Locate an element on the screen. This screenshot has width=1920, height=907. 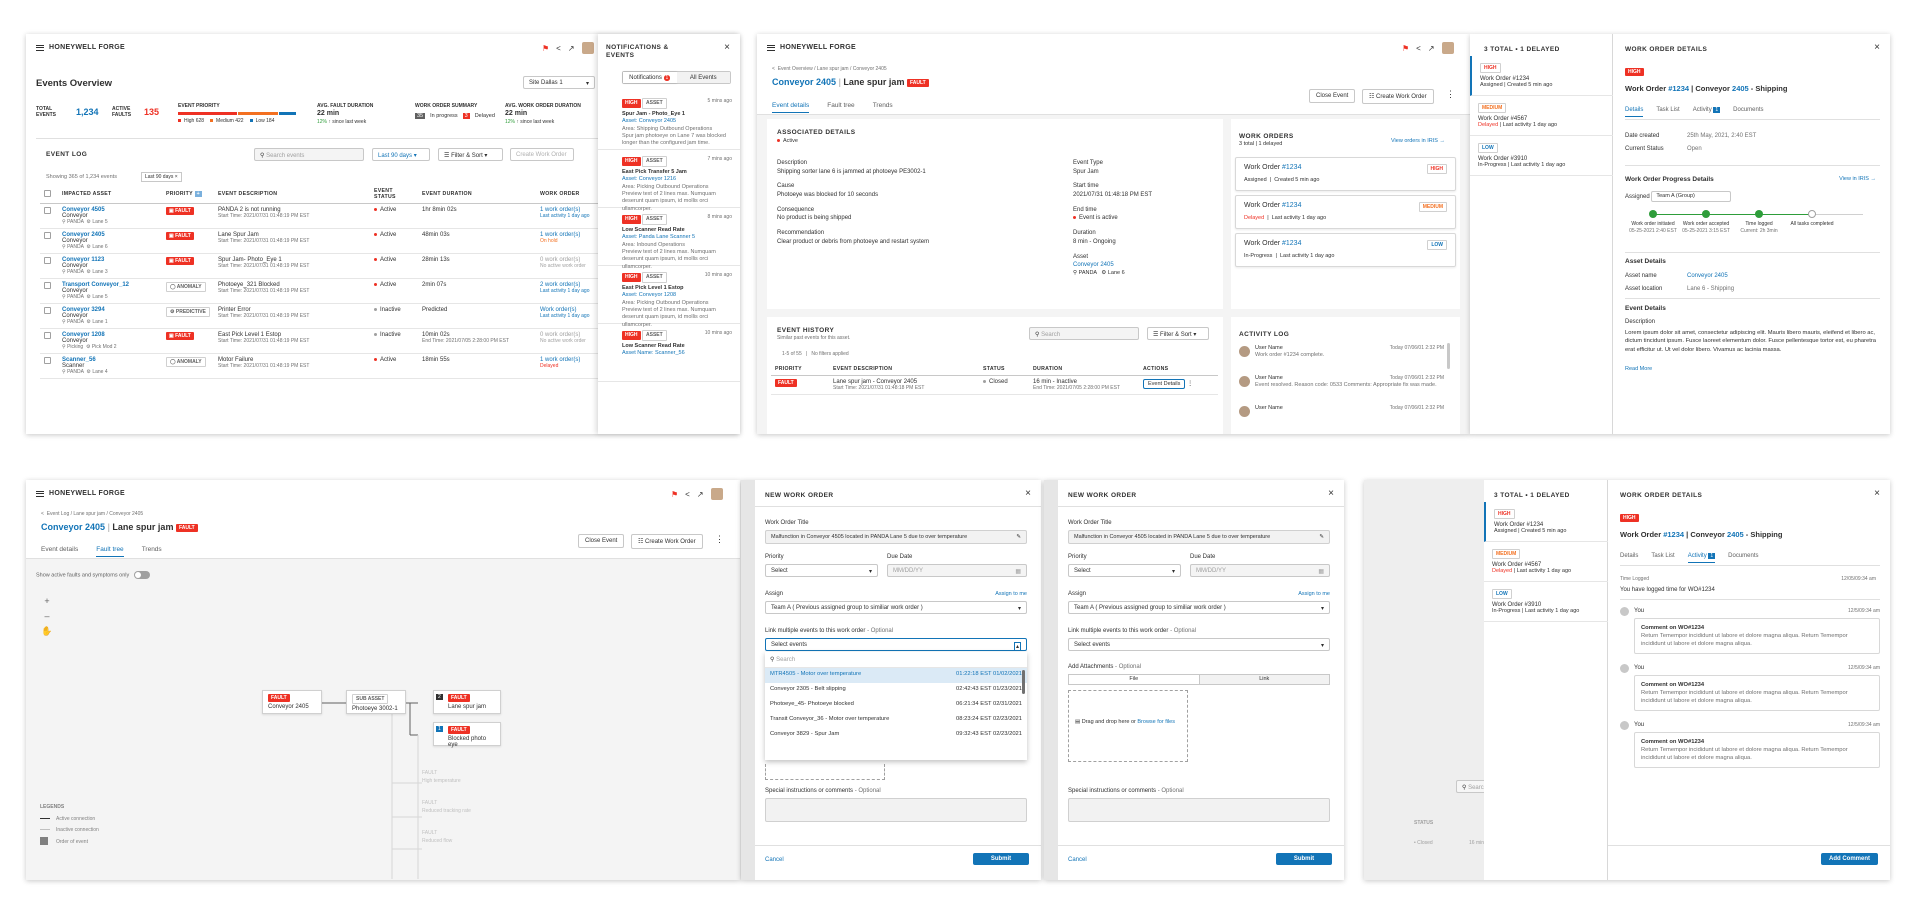
cancel-button: Cancel is located at coordinates (1077, 860).